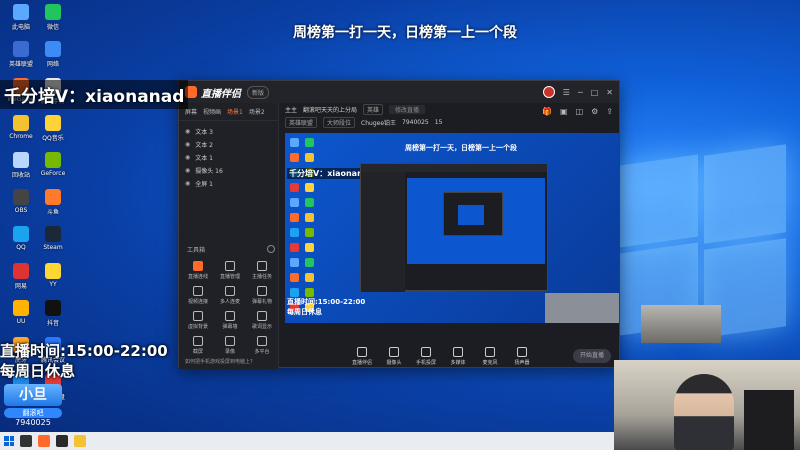  What do you see at coordinates (52, 64) in the screenshot?
I see `desktop-icon-label: 网络` at bounding box center [52, 64].